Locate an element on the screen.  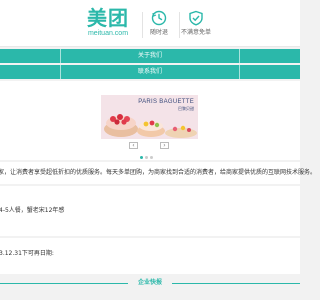
meituan-logo: 美团 meituan.com is located at coordinates (108, 22).